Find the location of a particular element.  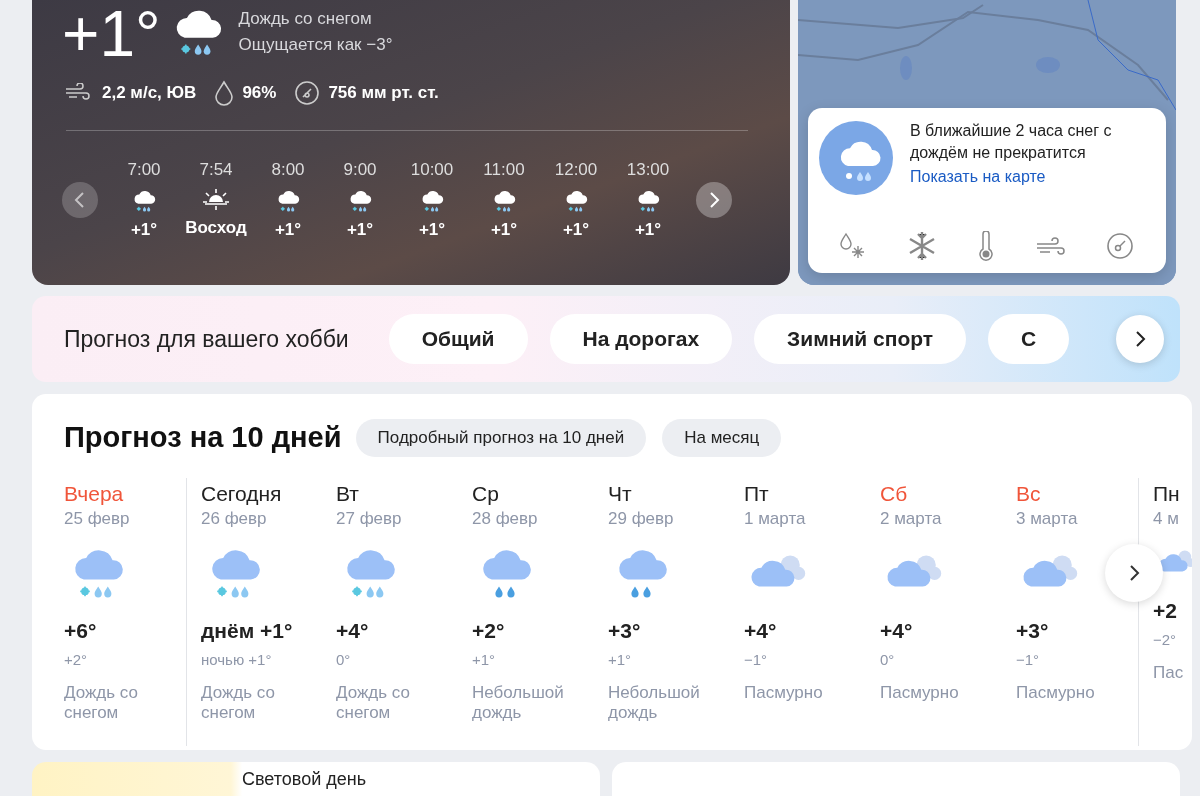

wind-text: 2,2 м/с, ЮВ is located at coordinates (149, 93).